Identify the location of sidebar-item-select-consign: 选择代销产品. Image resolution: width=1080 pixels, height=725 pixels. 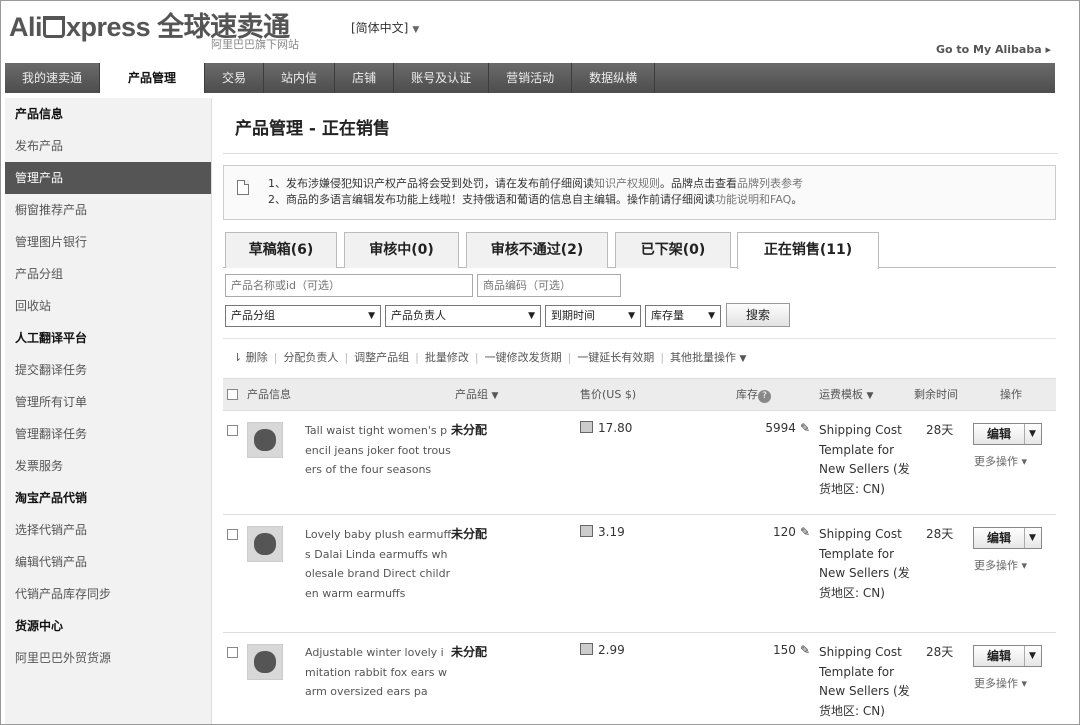
(108, 530).